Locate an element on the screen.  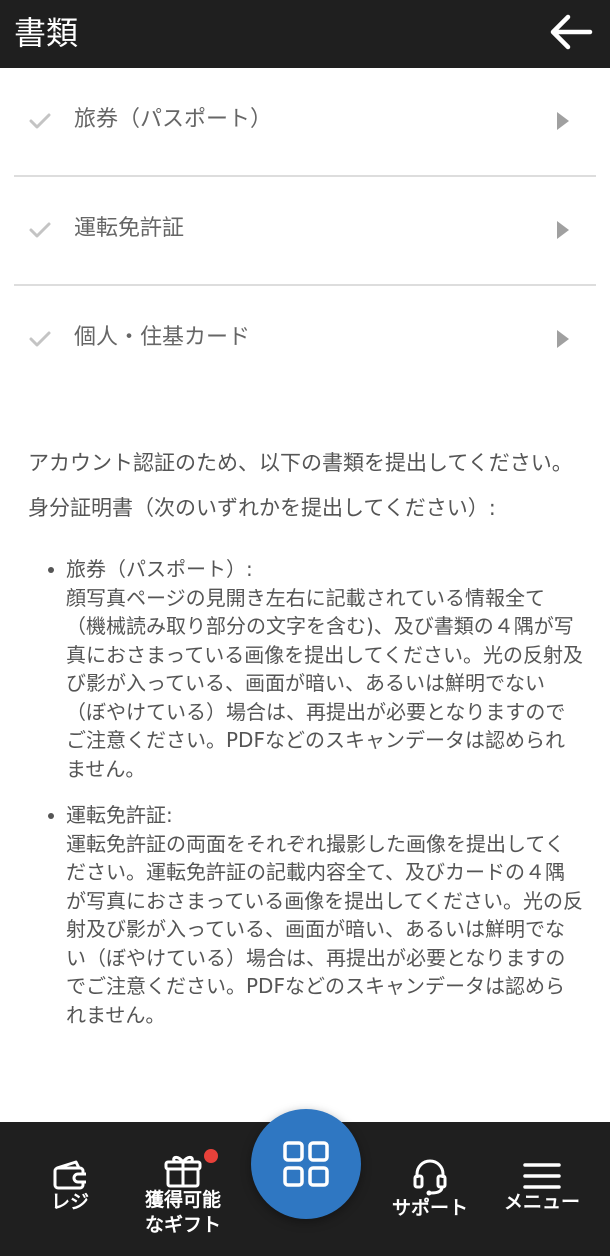
nav-support-label: サポート is located at coordinates (429, 1208).